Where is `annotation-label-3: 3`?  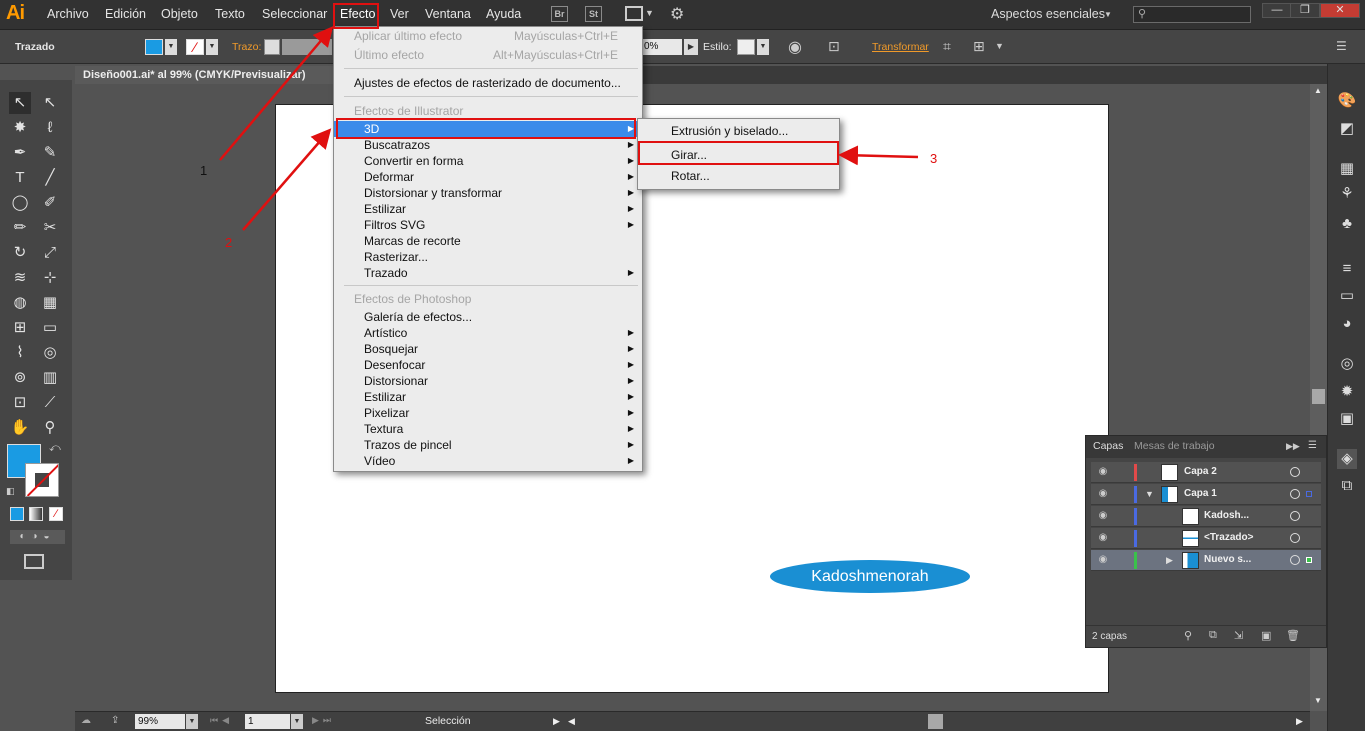 annotation-label-3: 3 is located at coordinates (934, 158).